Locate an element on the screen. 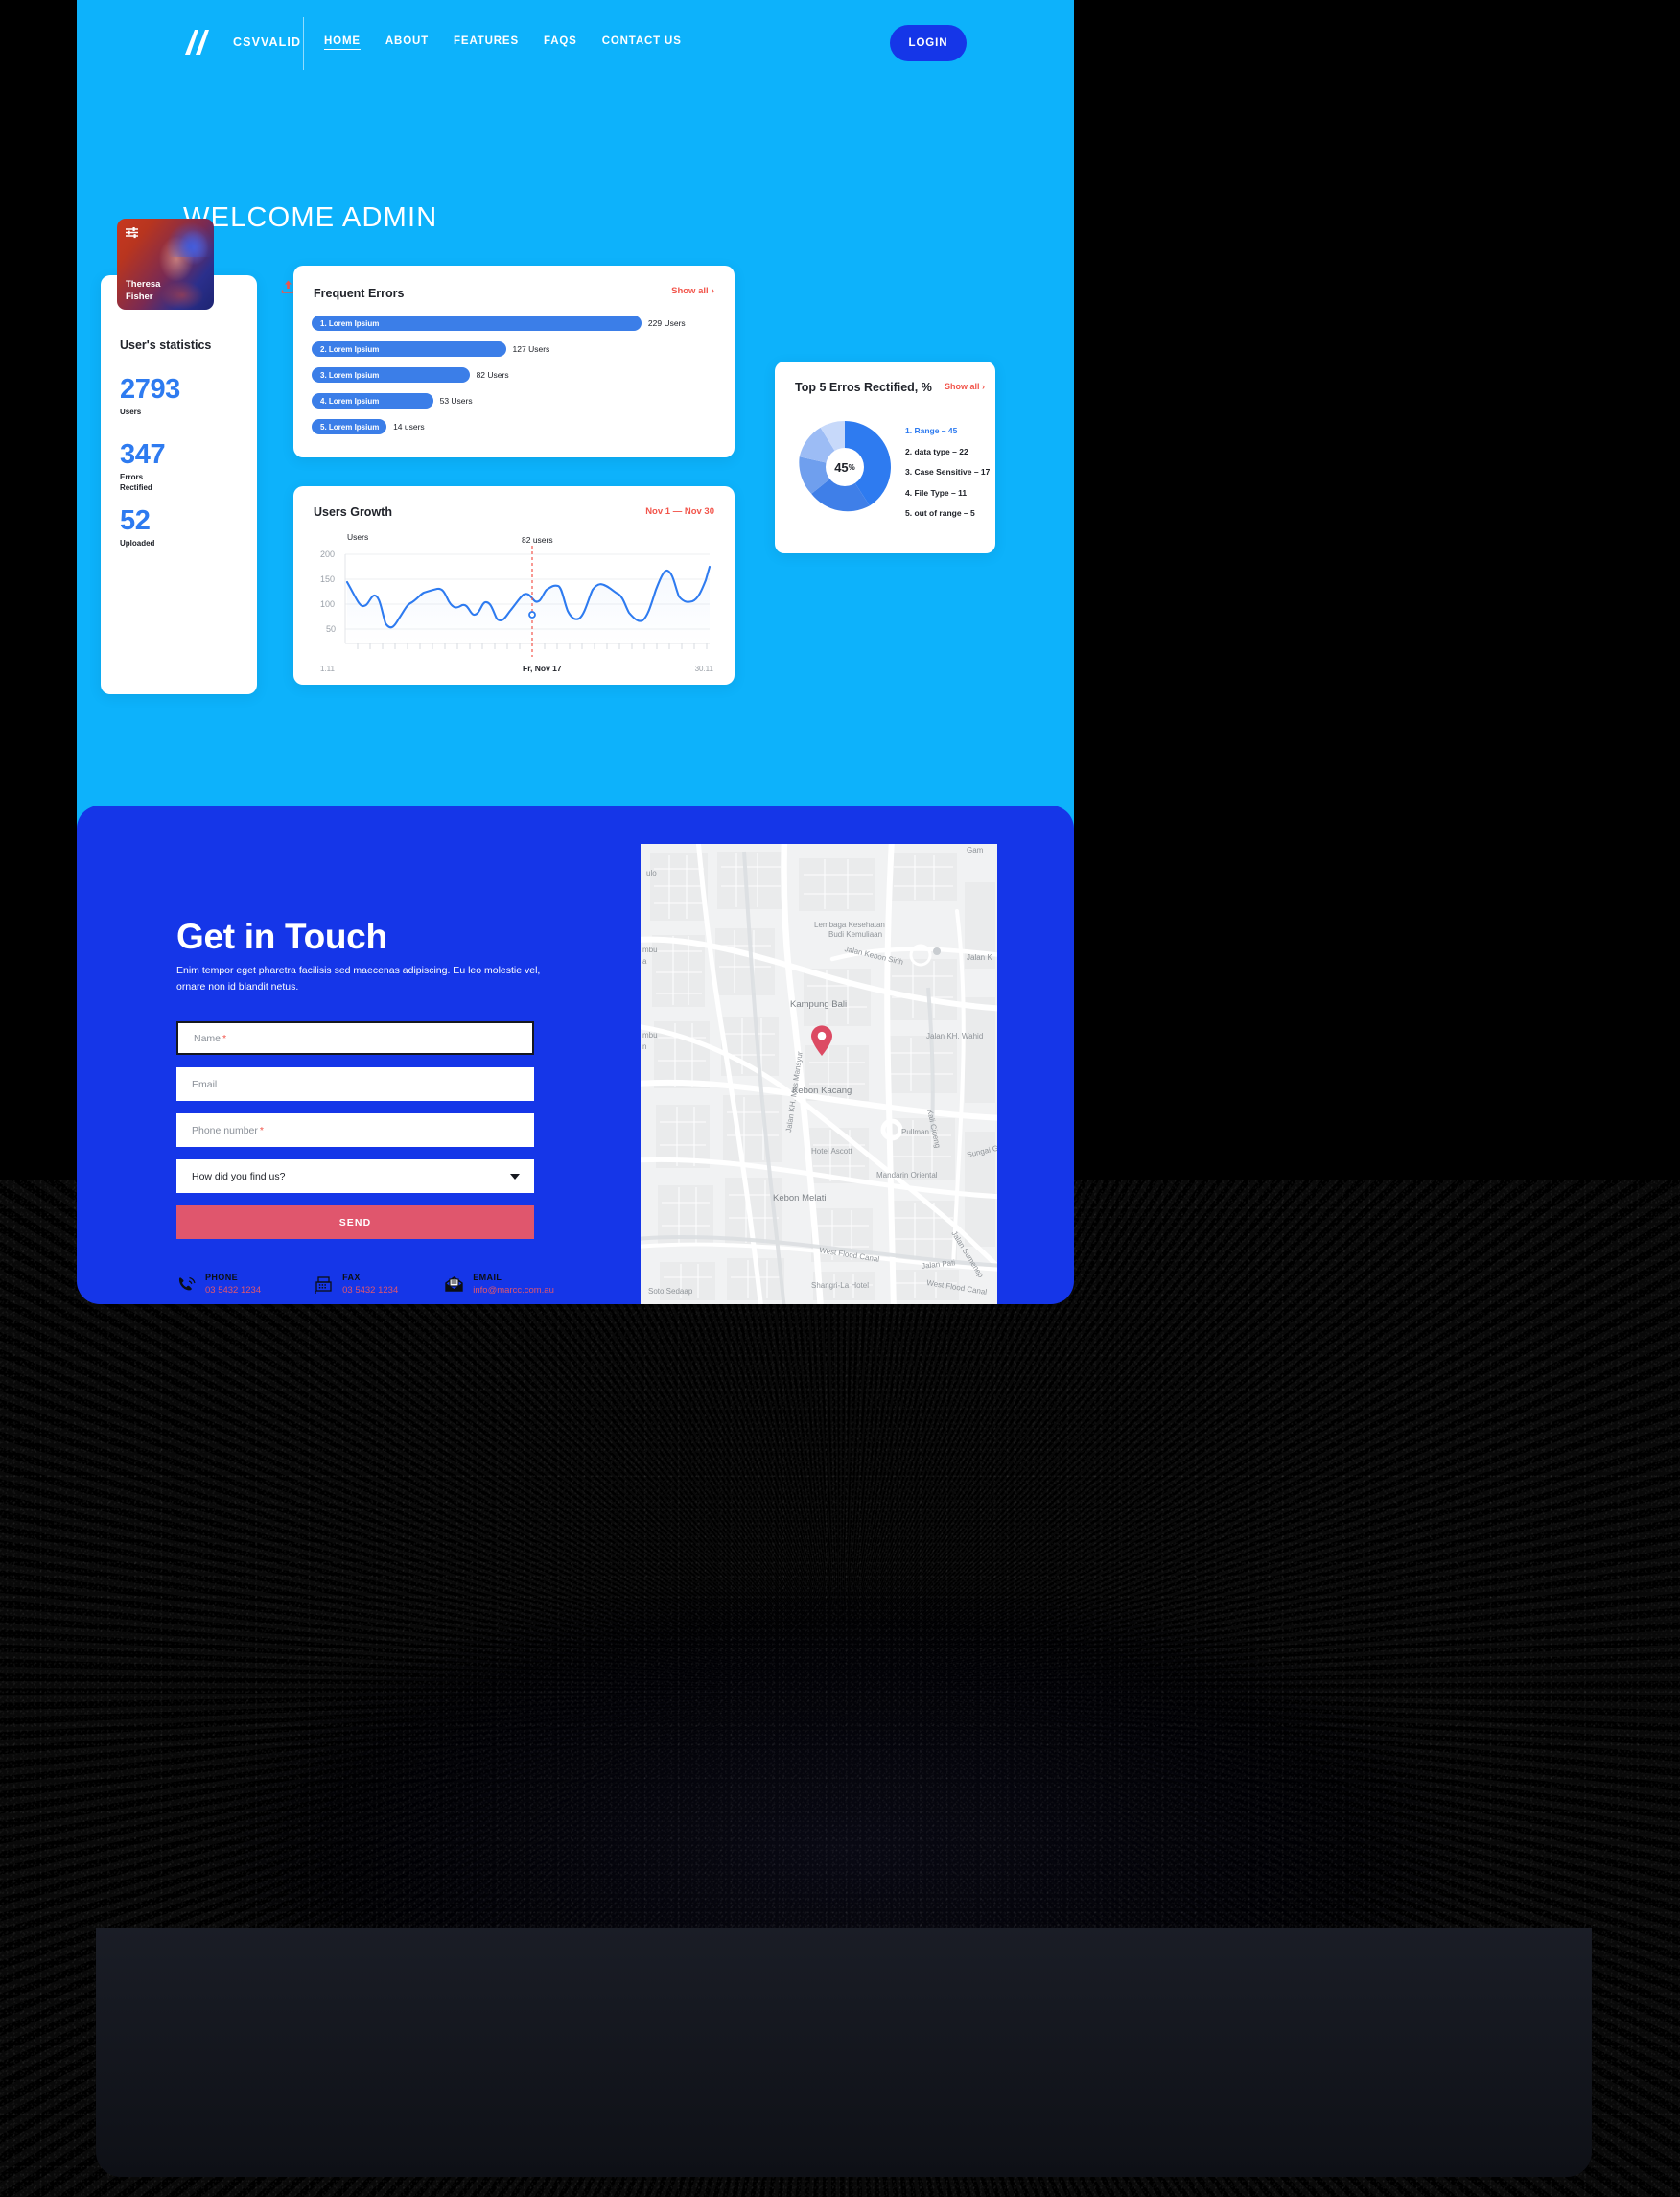 The image size is (1680, 2197). required-marker: * is located at coordinates (224, 1038).